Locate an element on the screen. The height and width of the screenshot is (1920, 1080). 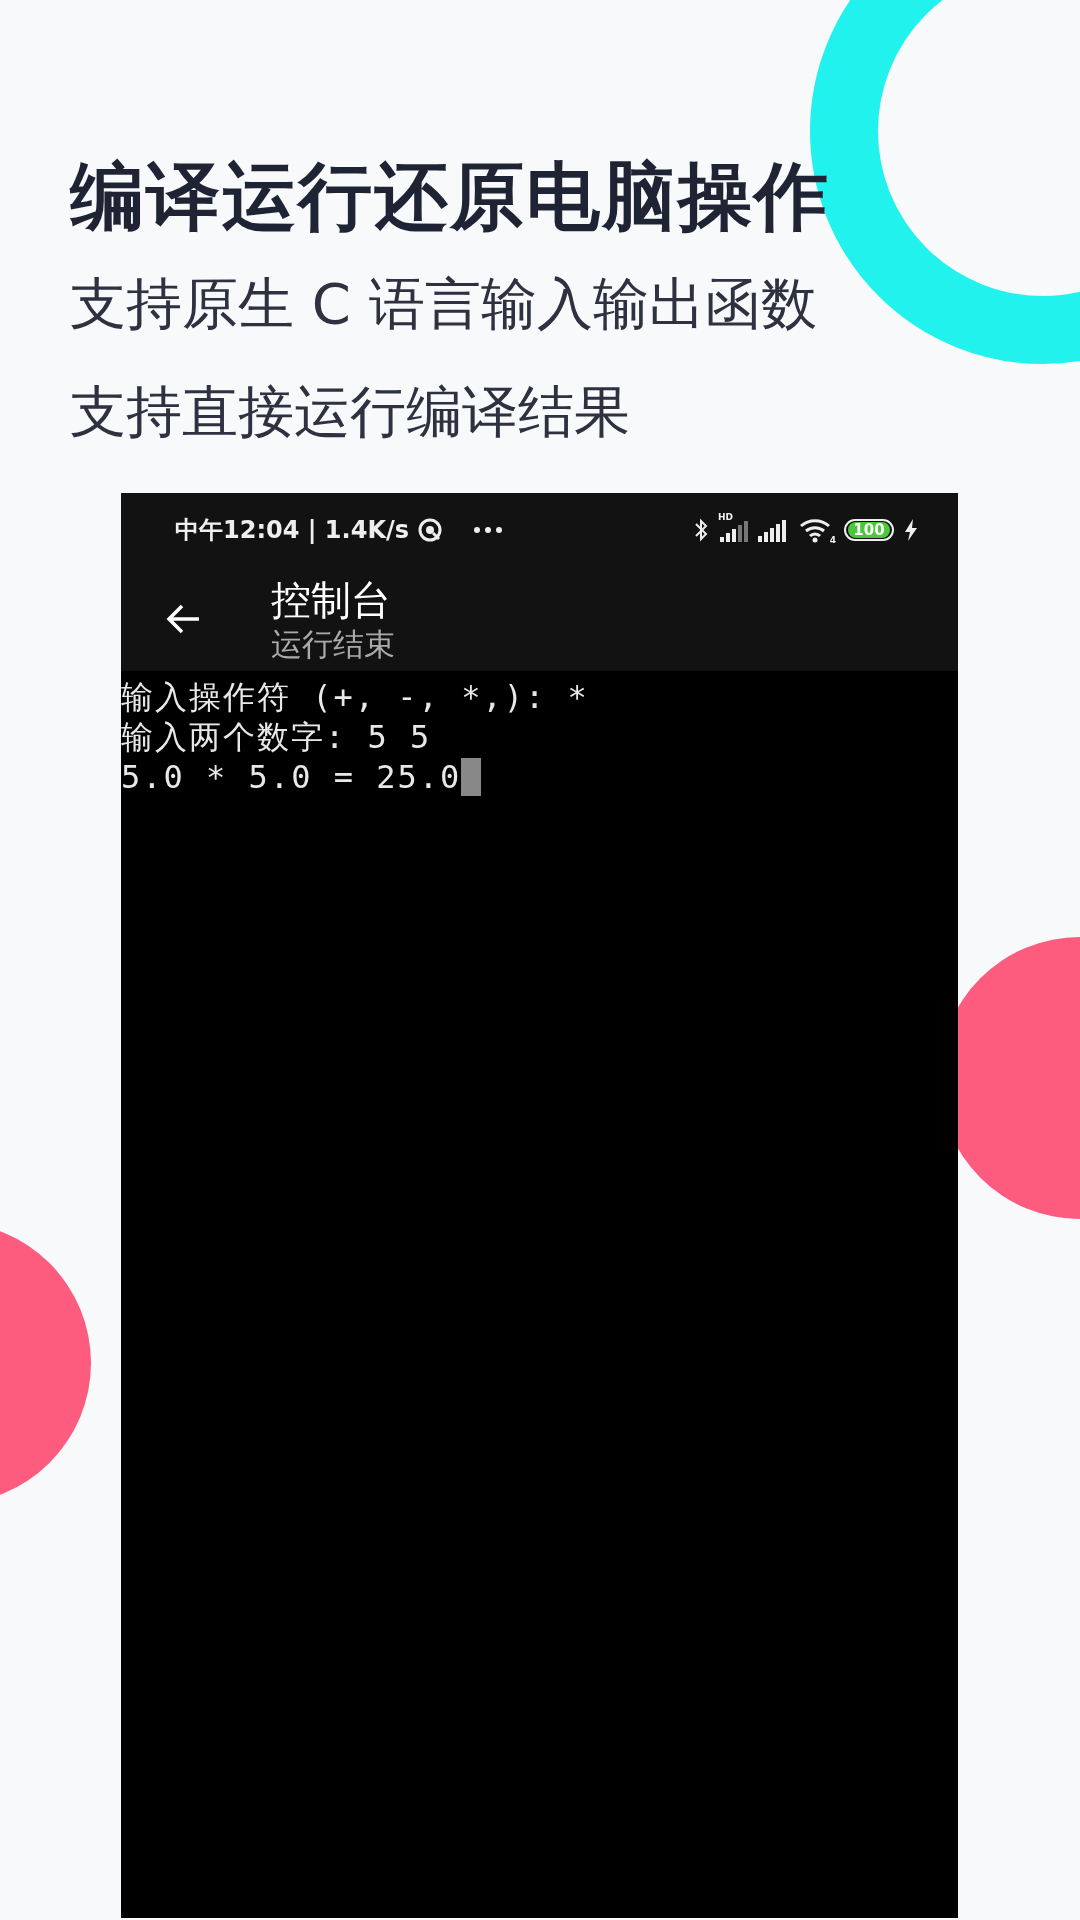
screen-subtitle: 运行结束 is located at coordinates (333, 644).